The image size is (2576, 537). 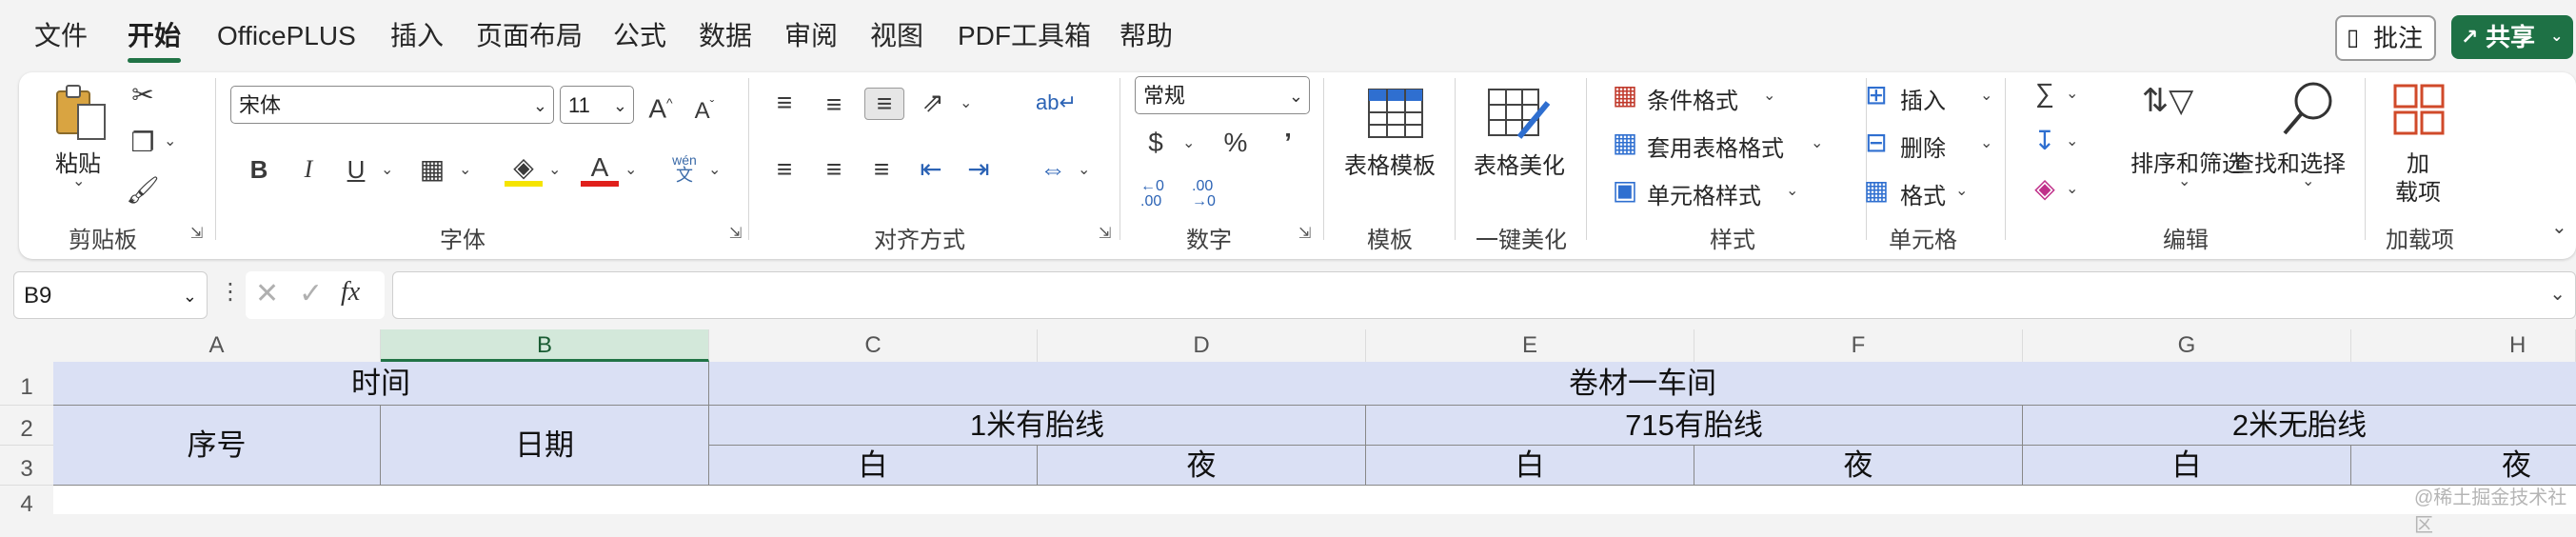 I want to click on tab-view: 视图, so click(x=896, y=36).